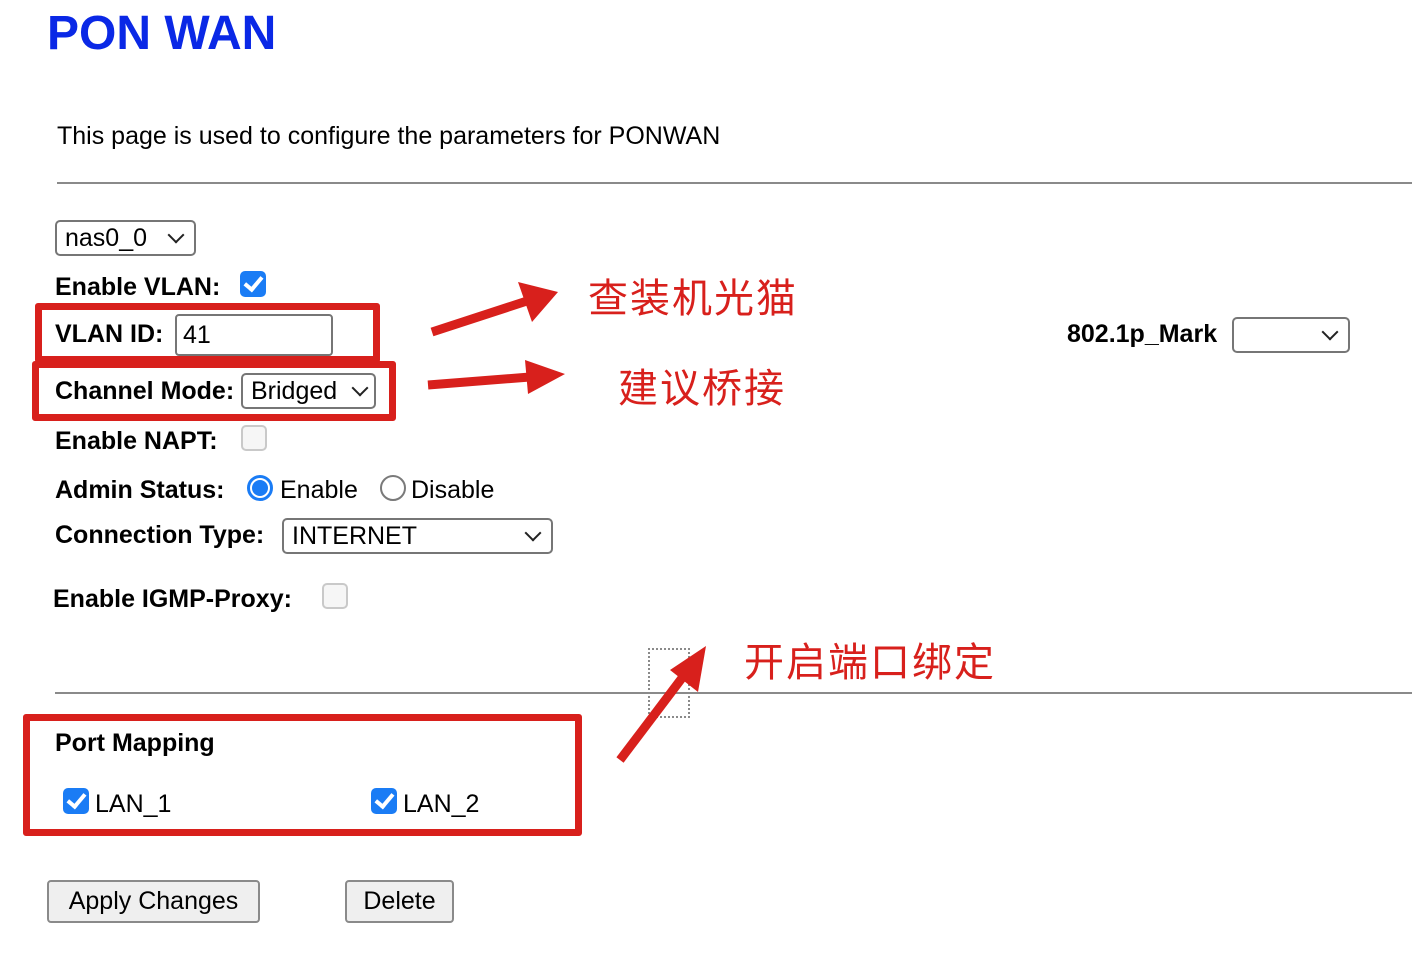 The image size is (1412, 954). I want to click on arrow-to-bridge-note, so click(496, 377).